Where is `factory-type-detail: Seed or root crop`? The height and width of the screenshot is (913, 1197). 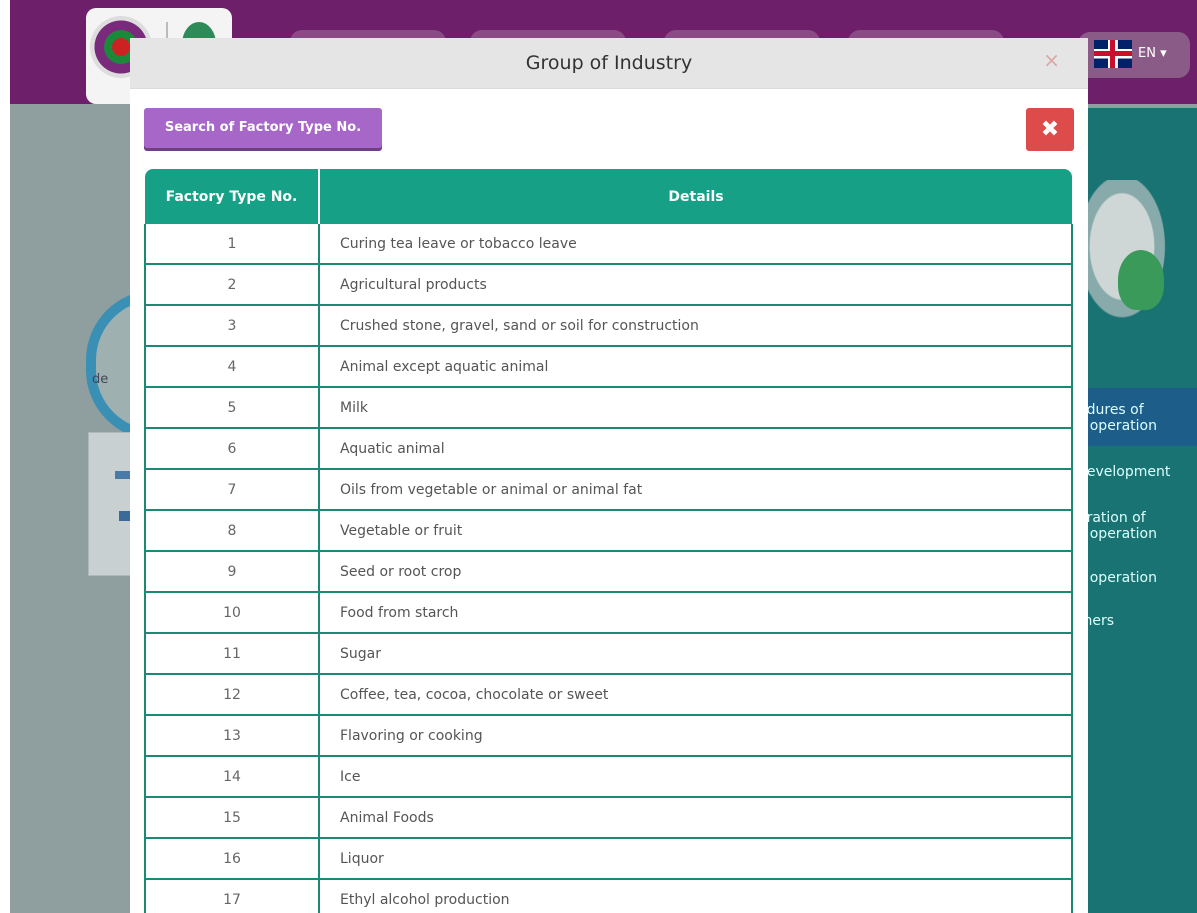
factory-type-detail: Seed or root crop is located at coordinates (696, 572).